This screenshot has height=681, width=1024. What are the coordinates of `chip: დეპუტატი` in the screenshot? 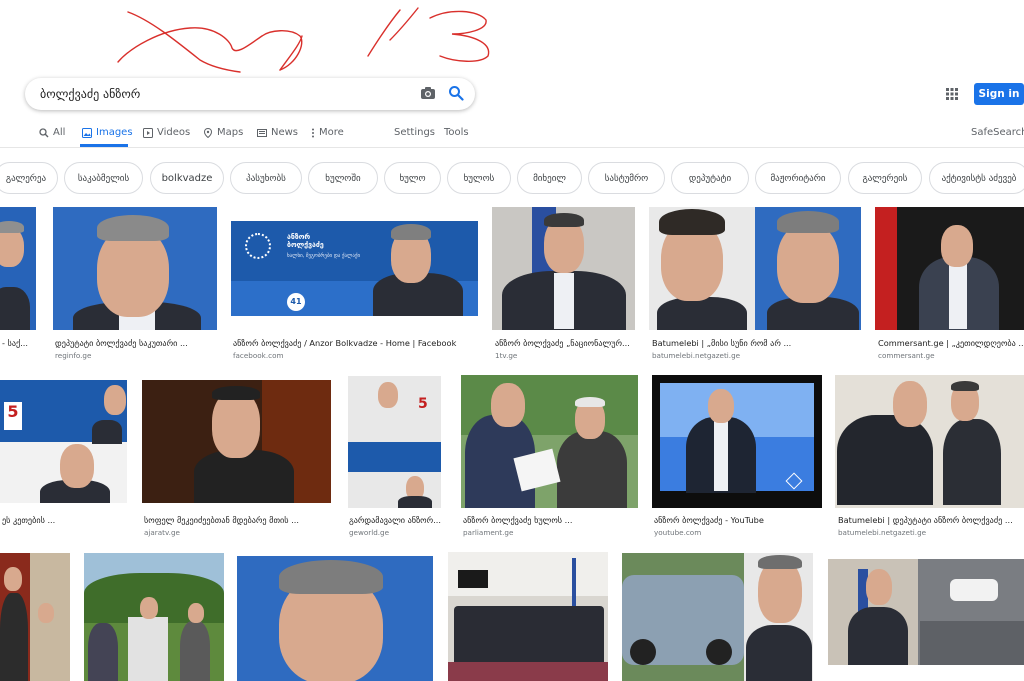 It's located at (710, 178).